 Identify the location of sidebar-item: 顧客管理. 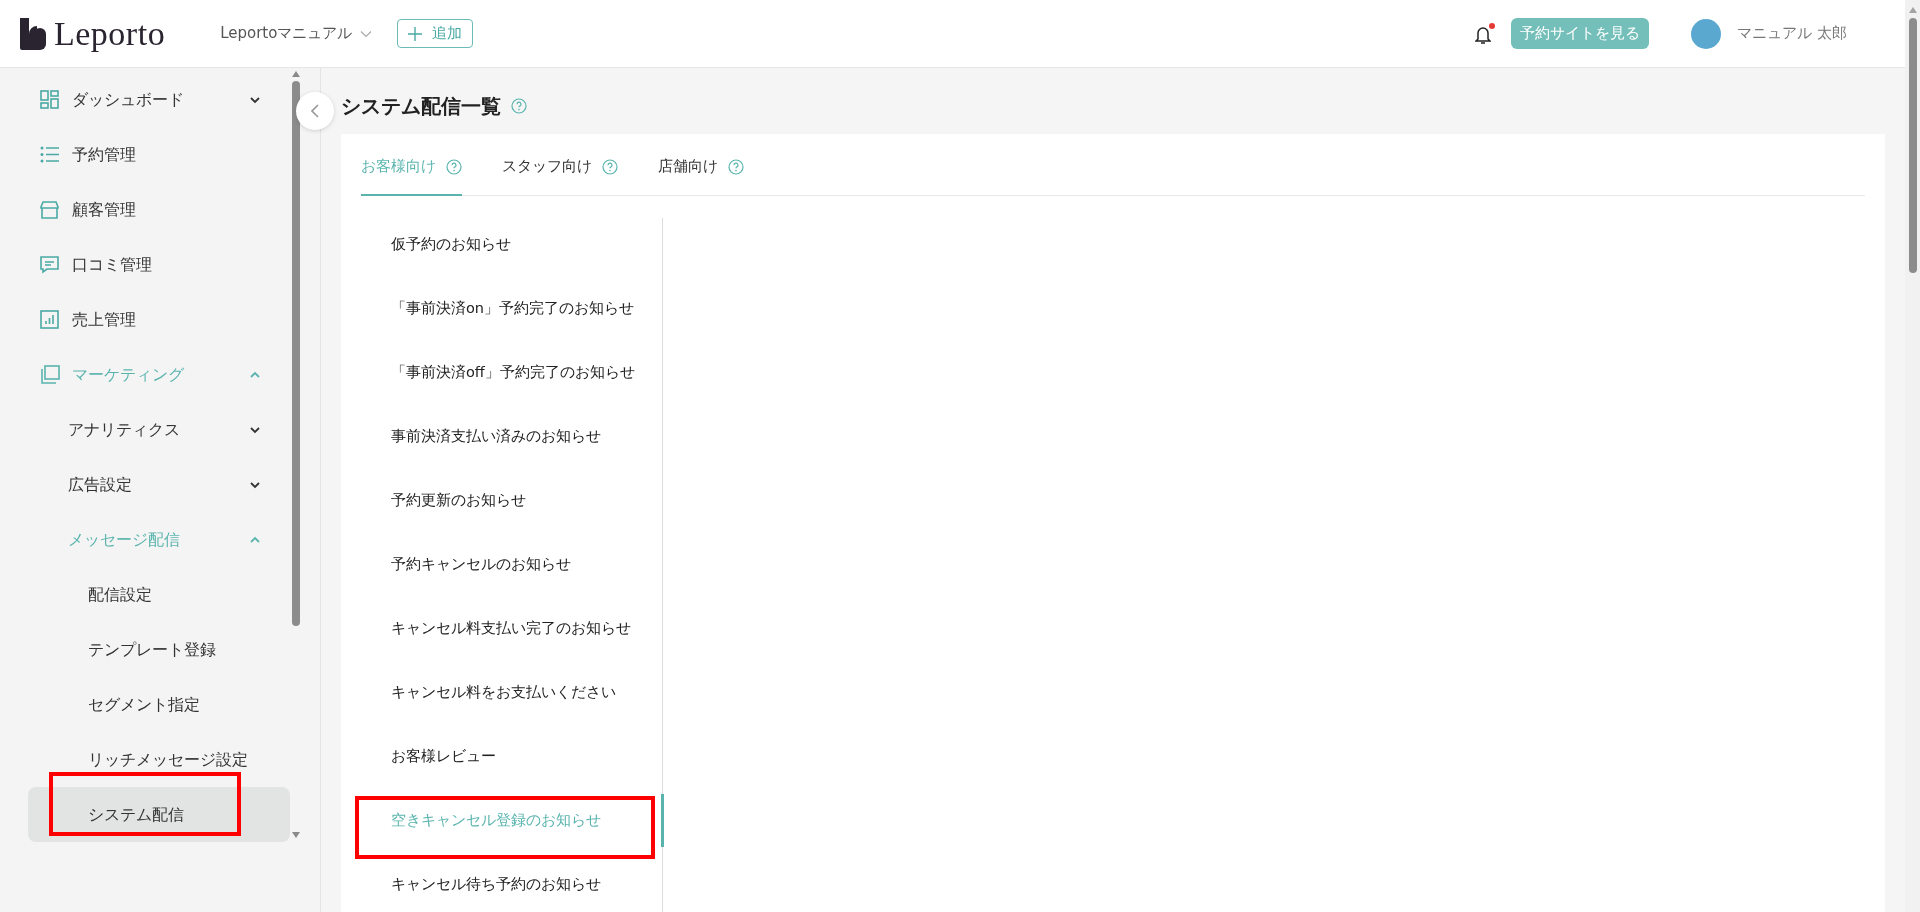
(159, 210).